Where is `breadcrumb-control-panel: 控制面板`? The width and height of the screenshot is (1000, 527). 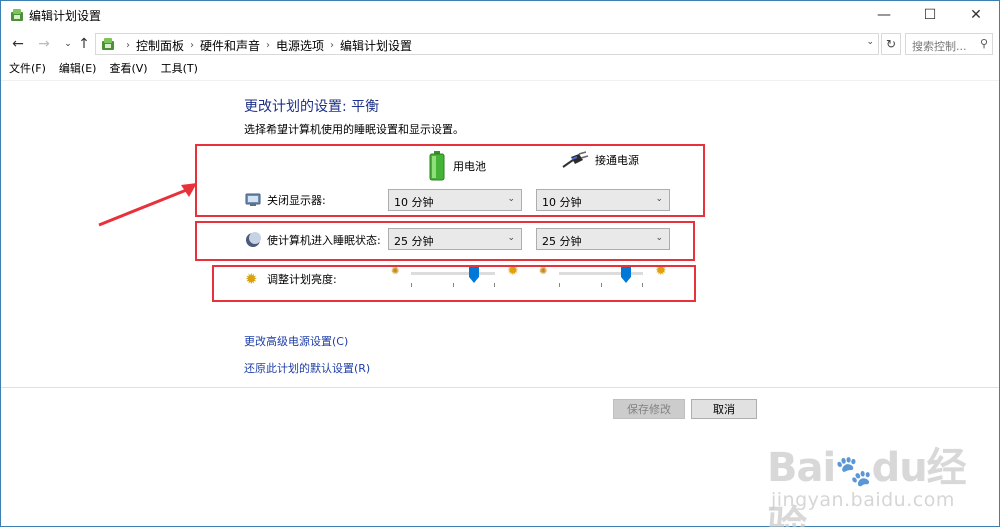 breadcrumb-control-panel: 控制面板 is located at coordinates (160, 45).